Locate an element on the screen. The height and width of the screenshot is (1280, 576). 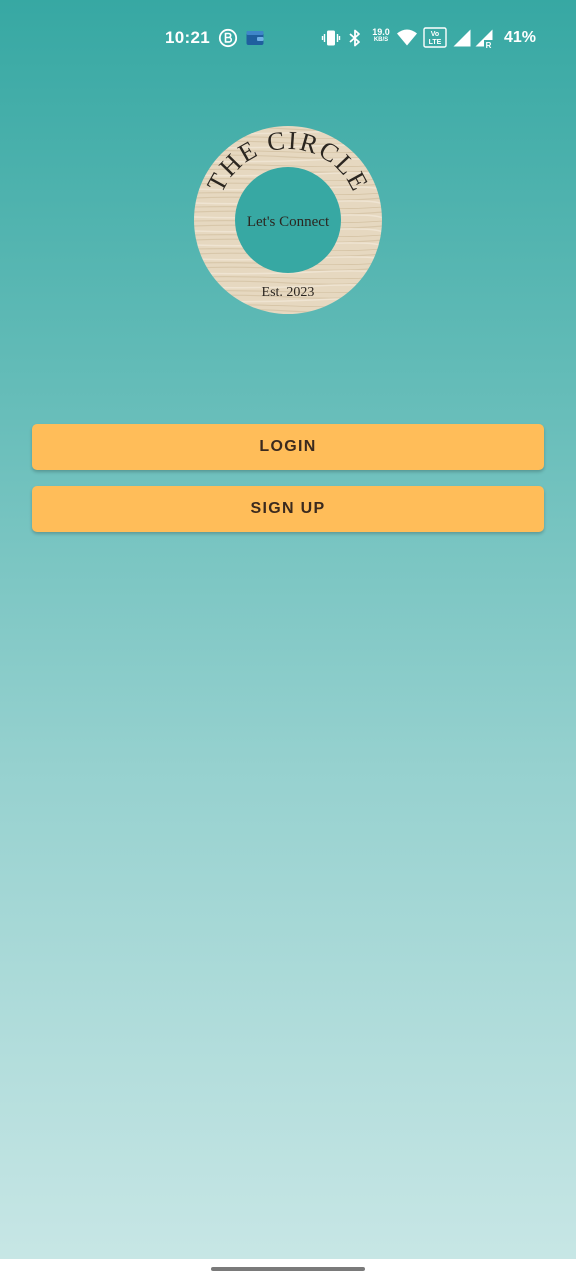
volte-icon: Vo LTE is located at coordinates (435, 37).